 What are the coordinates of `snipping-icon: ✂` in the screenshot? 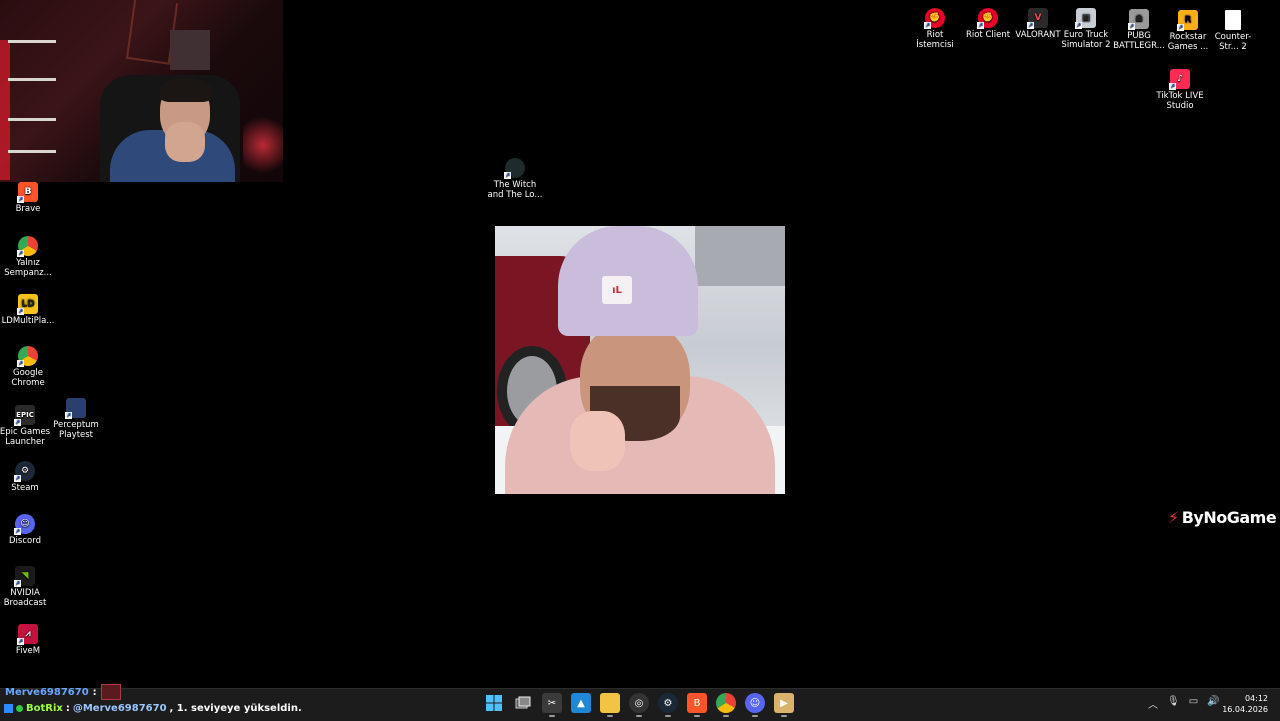 It's located at (552, 705).